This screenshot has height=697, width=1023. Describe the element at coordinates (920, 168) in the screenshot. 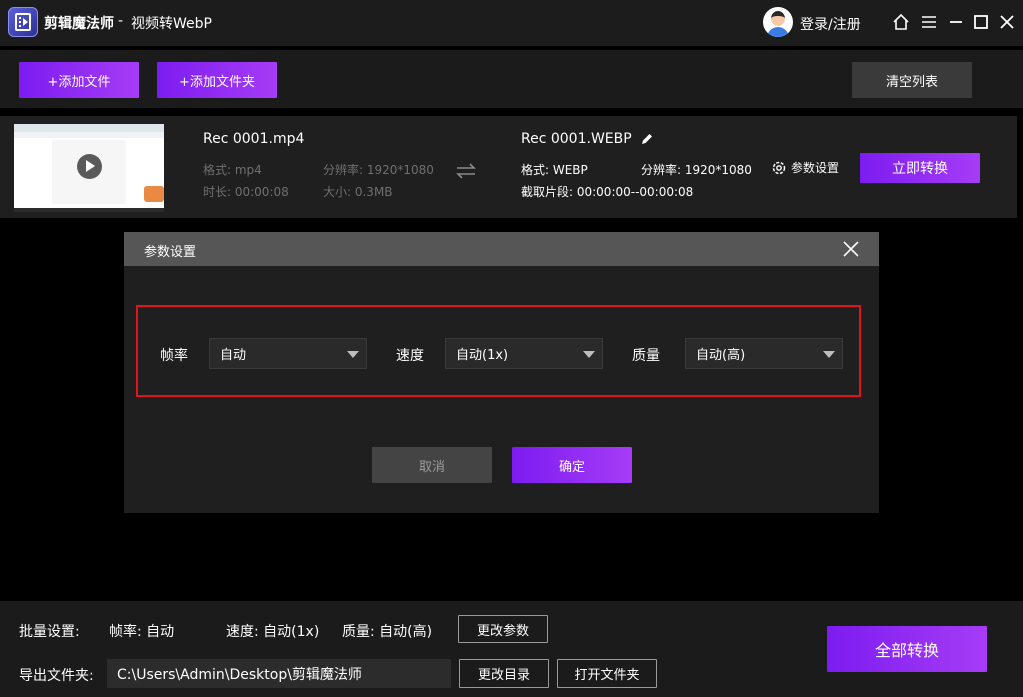

I see `convert-now-button: 立即转换` at that location.